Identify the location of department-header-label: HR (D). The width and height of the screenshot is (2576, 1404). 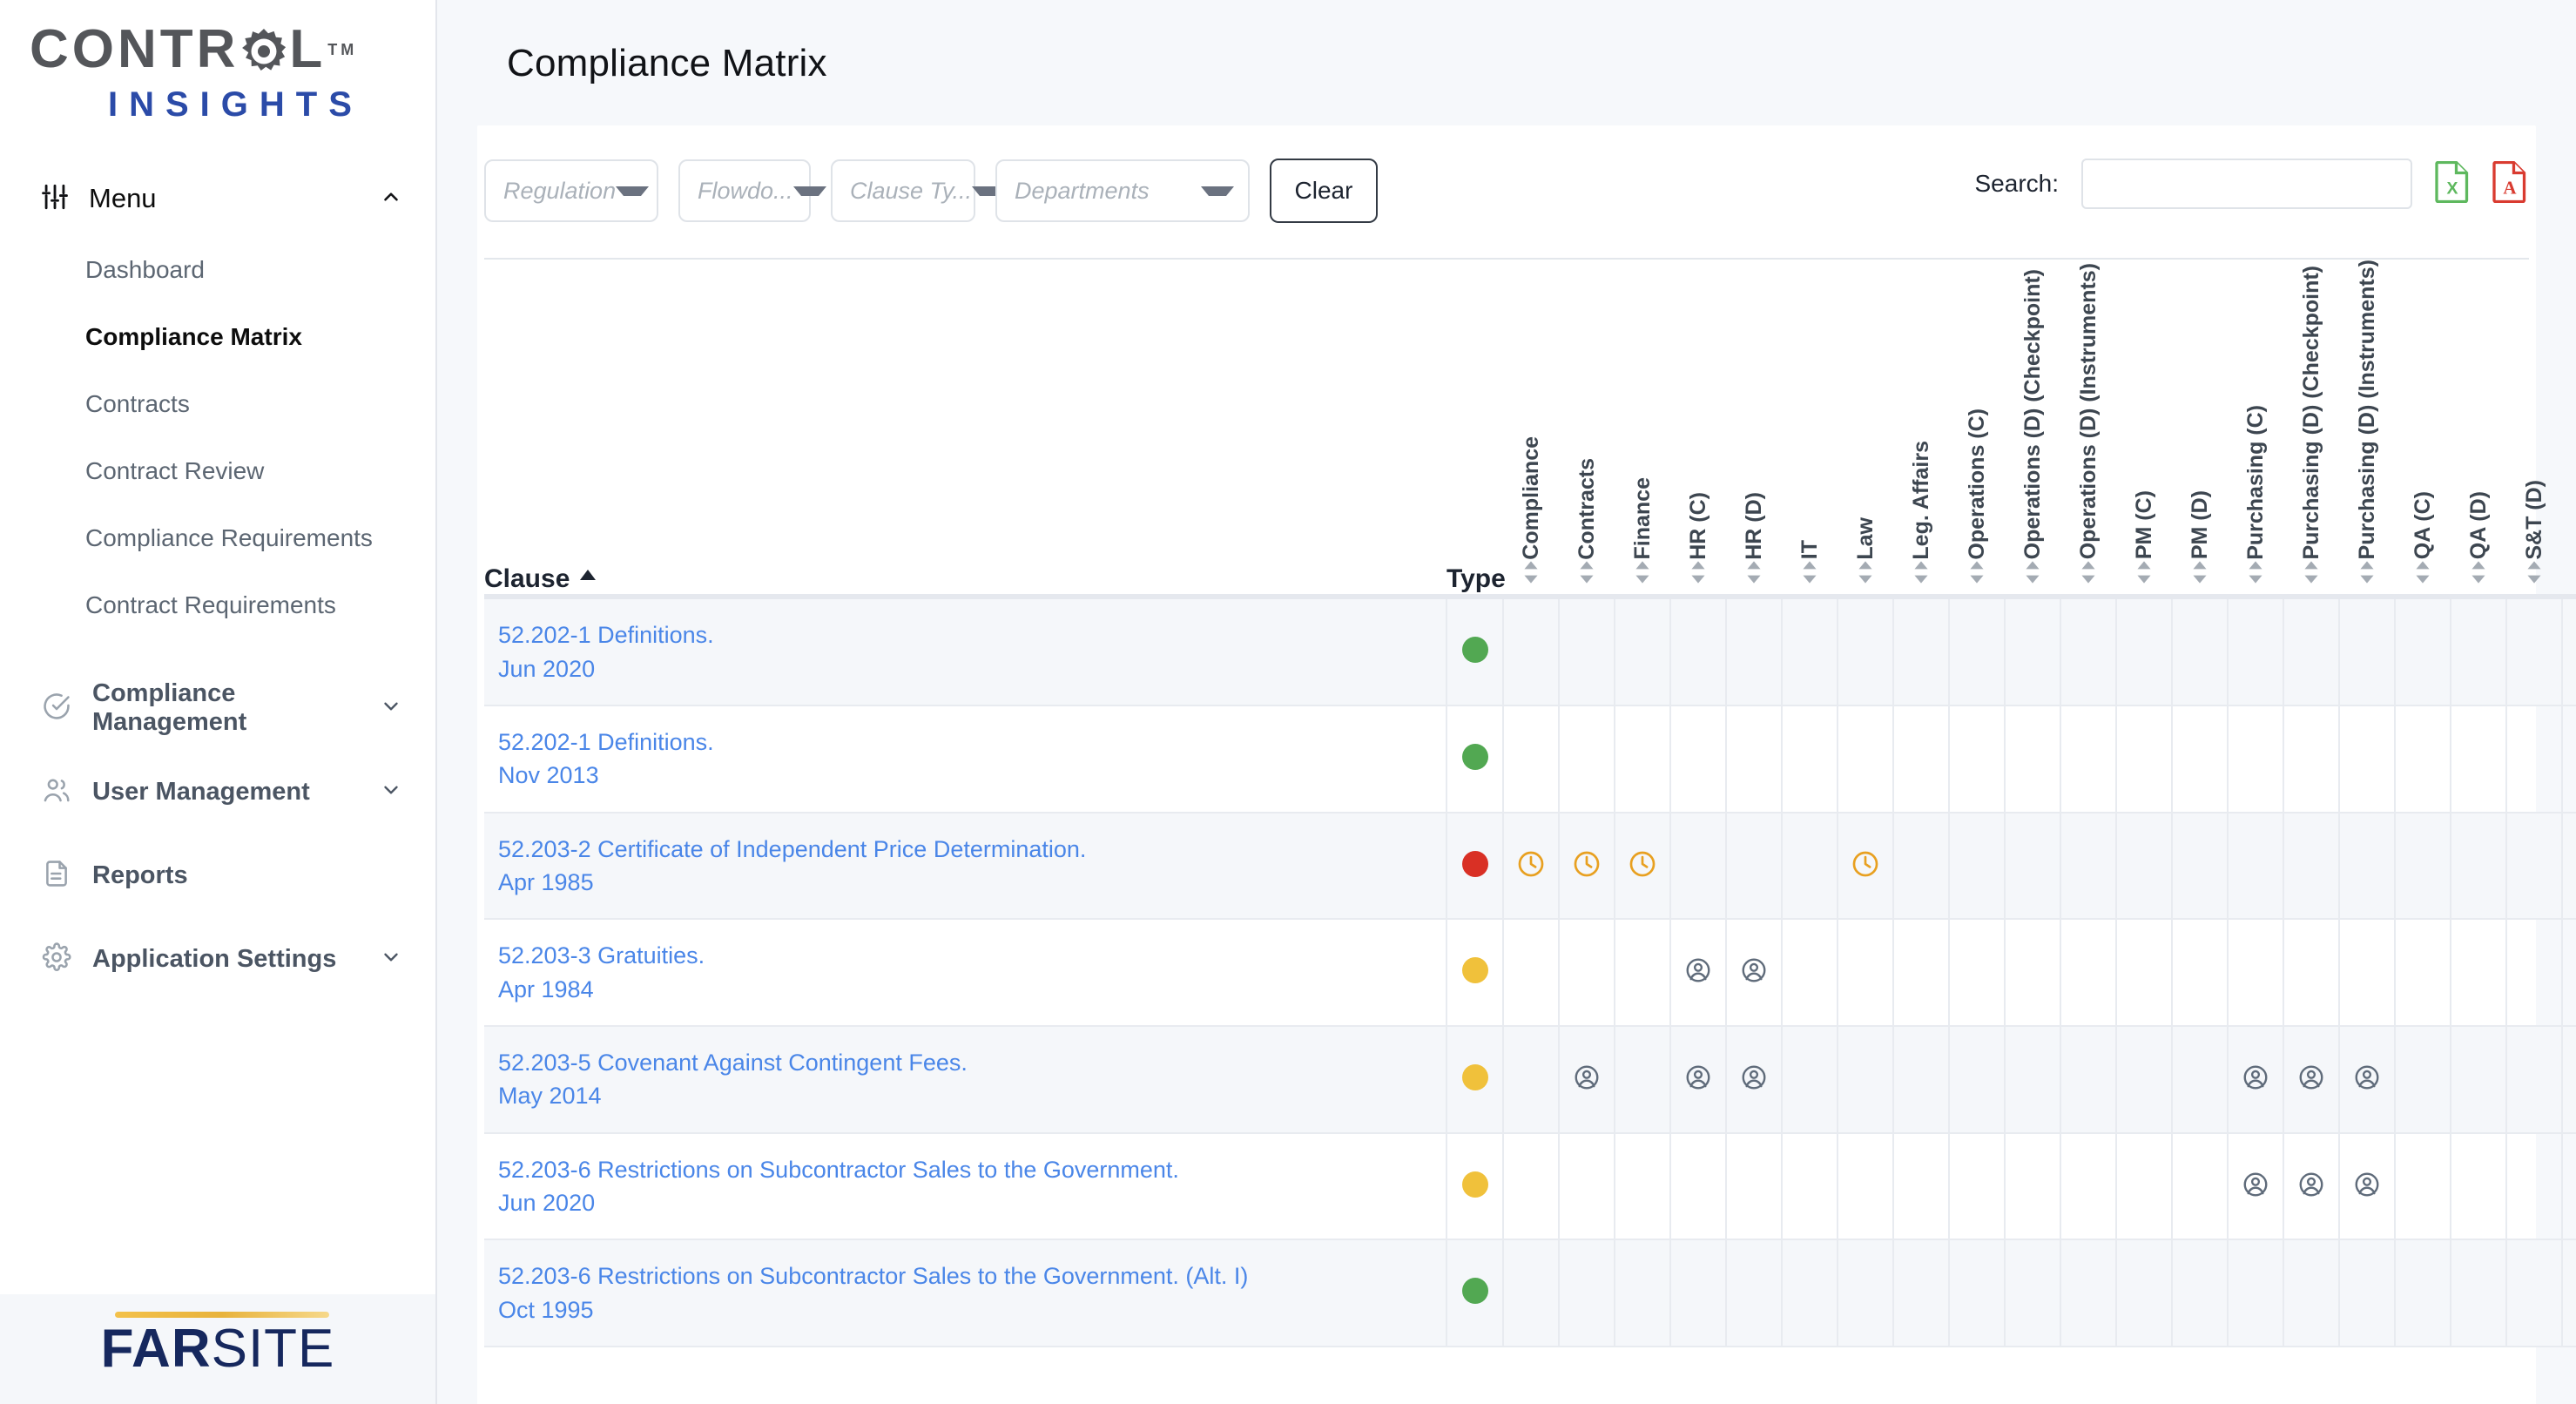
(1754, 525).